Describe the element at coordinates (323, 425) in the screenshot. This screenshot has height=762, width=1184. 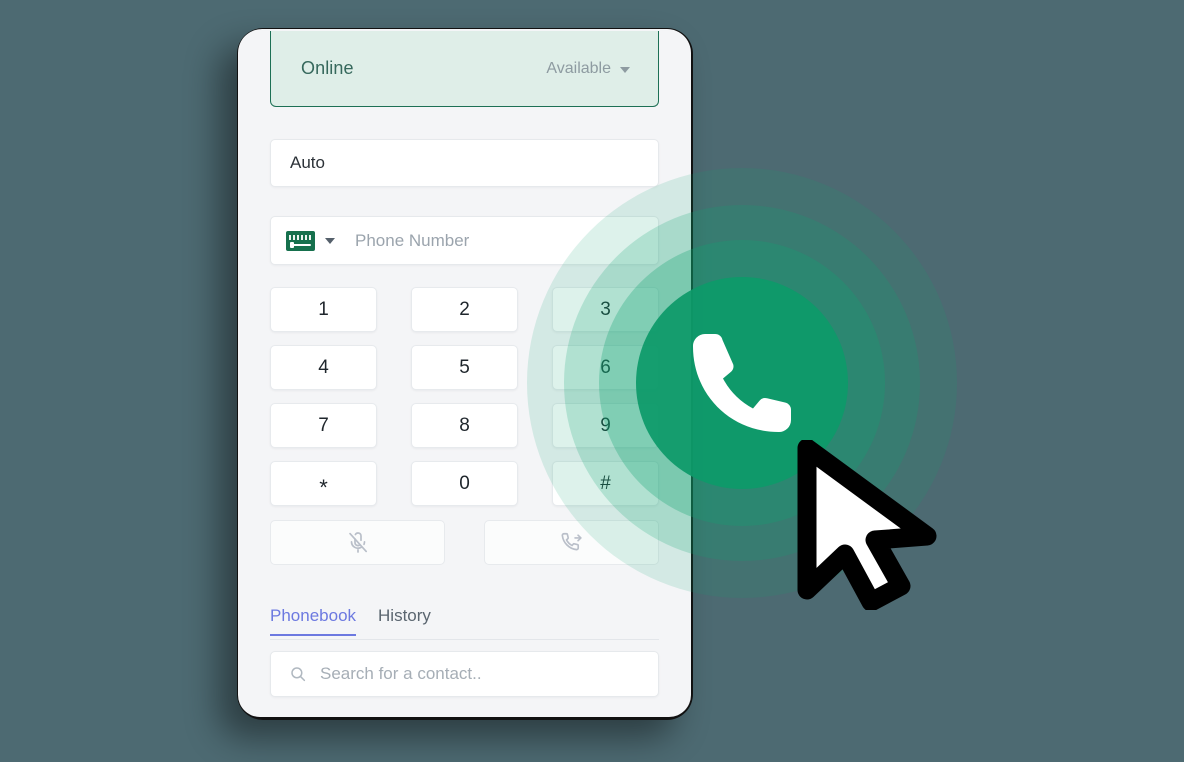
I see `key-7: 7` at that location.